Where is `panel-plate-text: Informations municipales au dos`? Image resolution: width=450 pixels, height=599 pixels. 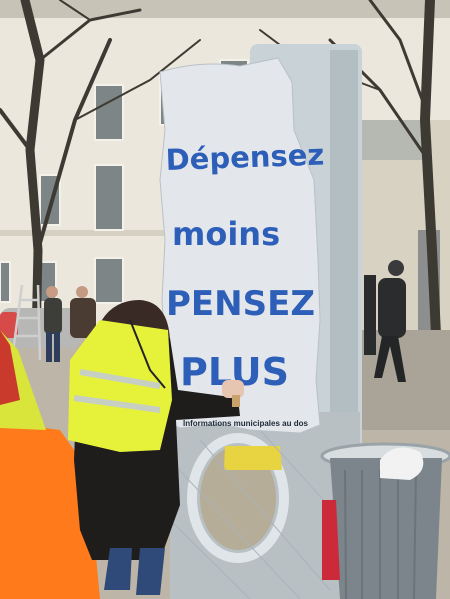 panel-plate-text: Informations municipales au dos is located at coordinates (245, 423).